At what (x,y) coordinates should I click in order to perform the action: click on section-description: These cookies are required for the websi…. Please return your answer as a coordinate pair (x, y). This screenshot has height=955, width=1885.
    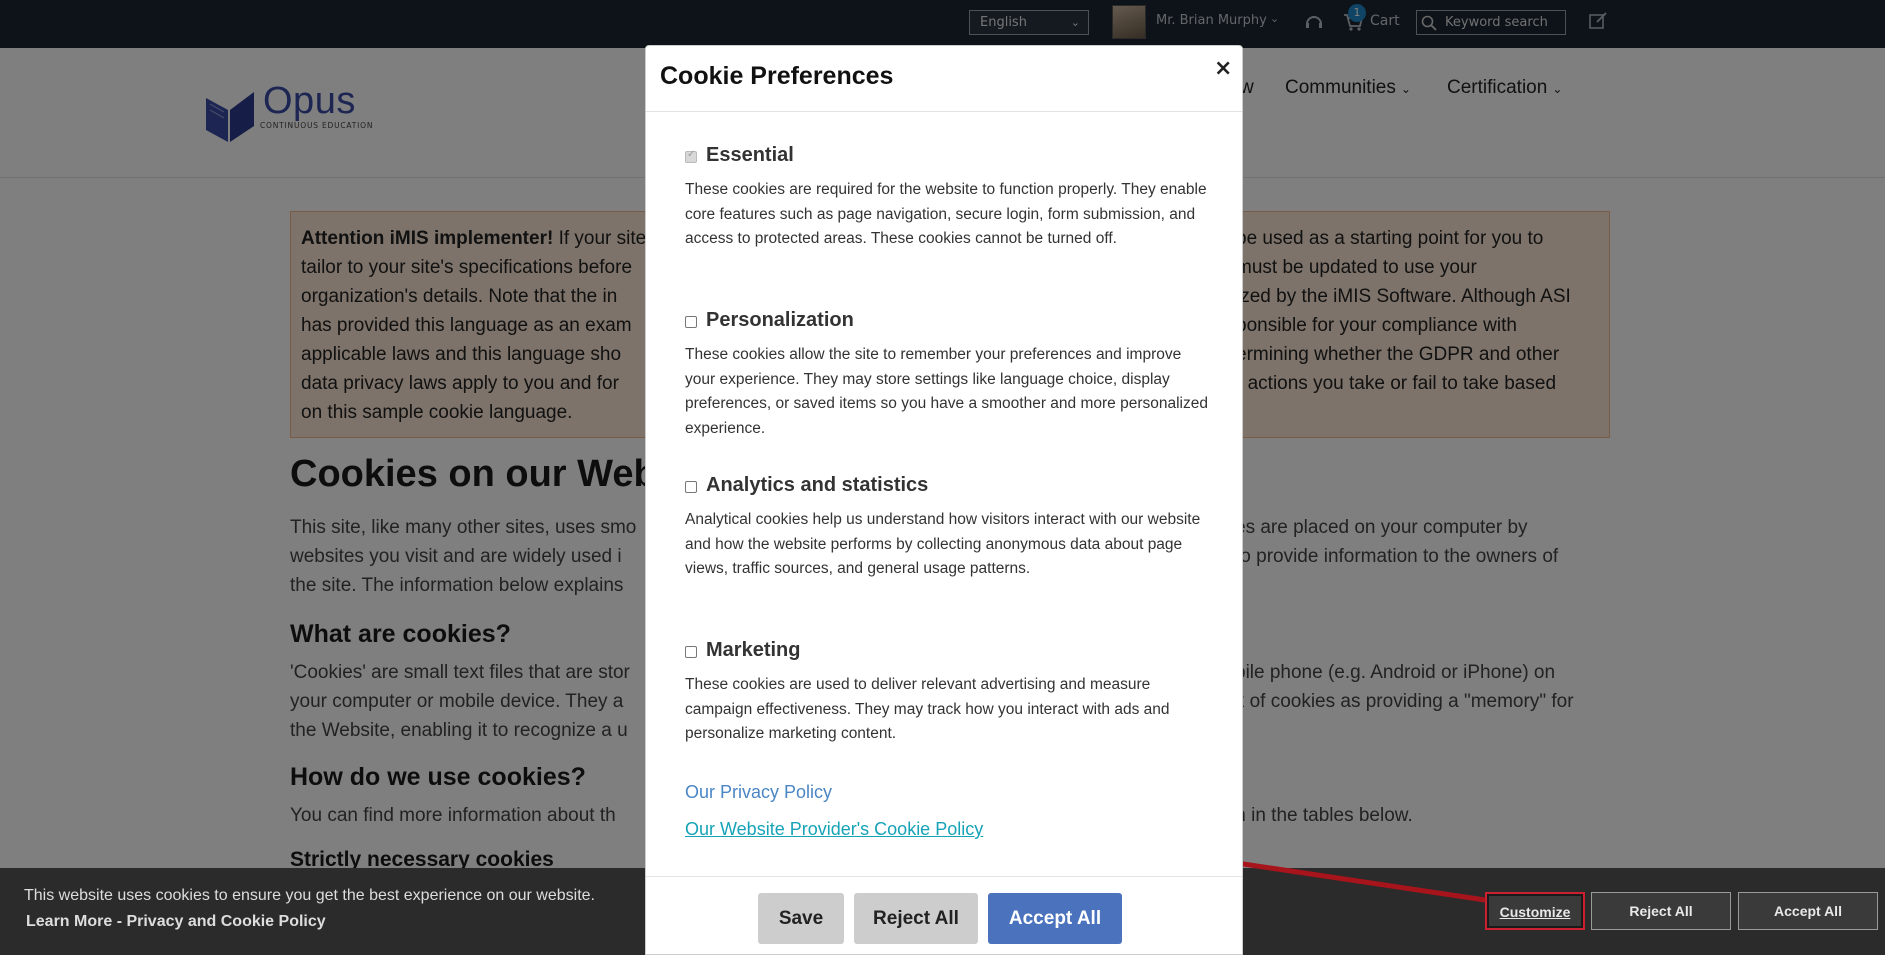
    Looking at the image, I should click on (946, 214).